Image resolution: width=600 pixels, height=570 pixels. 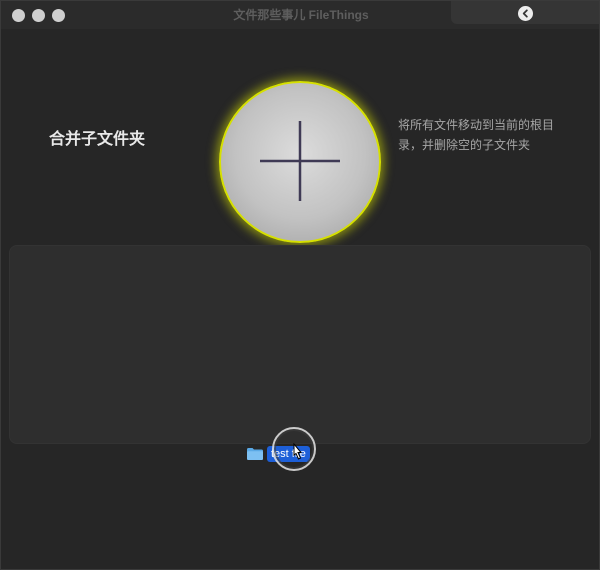 What do you see at coordinates (298, 451) in the screenshot?
I see `pointer-cursor-icon` at bounding box center [298, 451].